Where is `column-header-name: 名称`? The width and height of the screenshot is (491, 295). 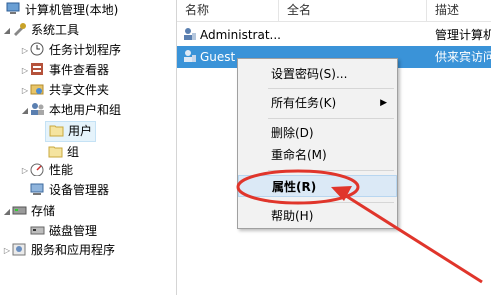
column-header-name: 名称 is located at coordinates (228, 10).